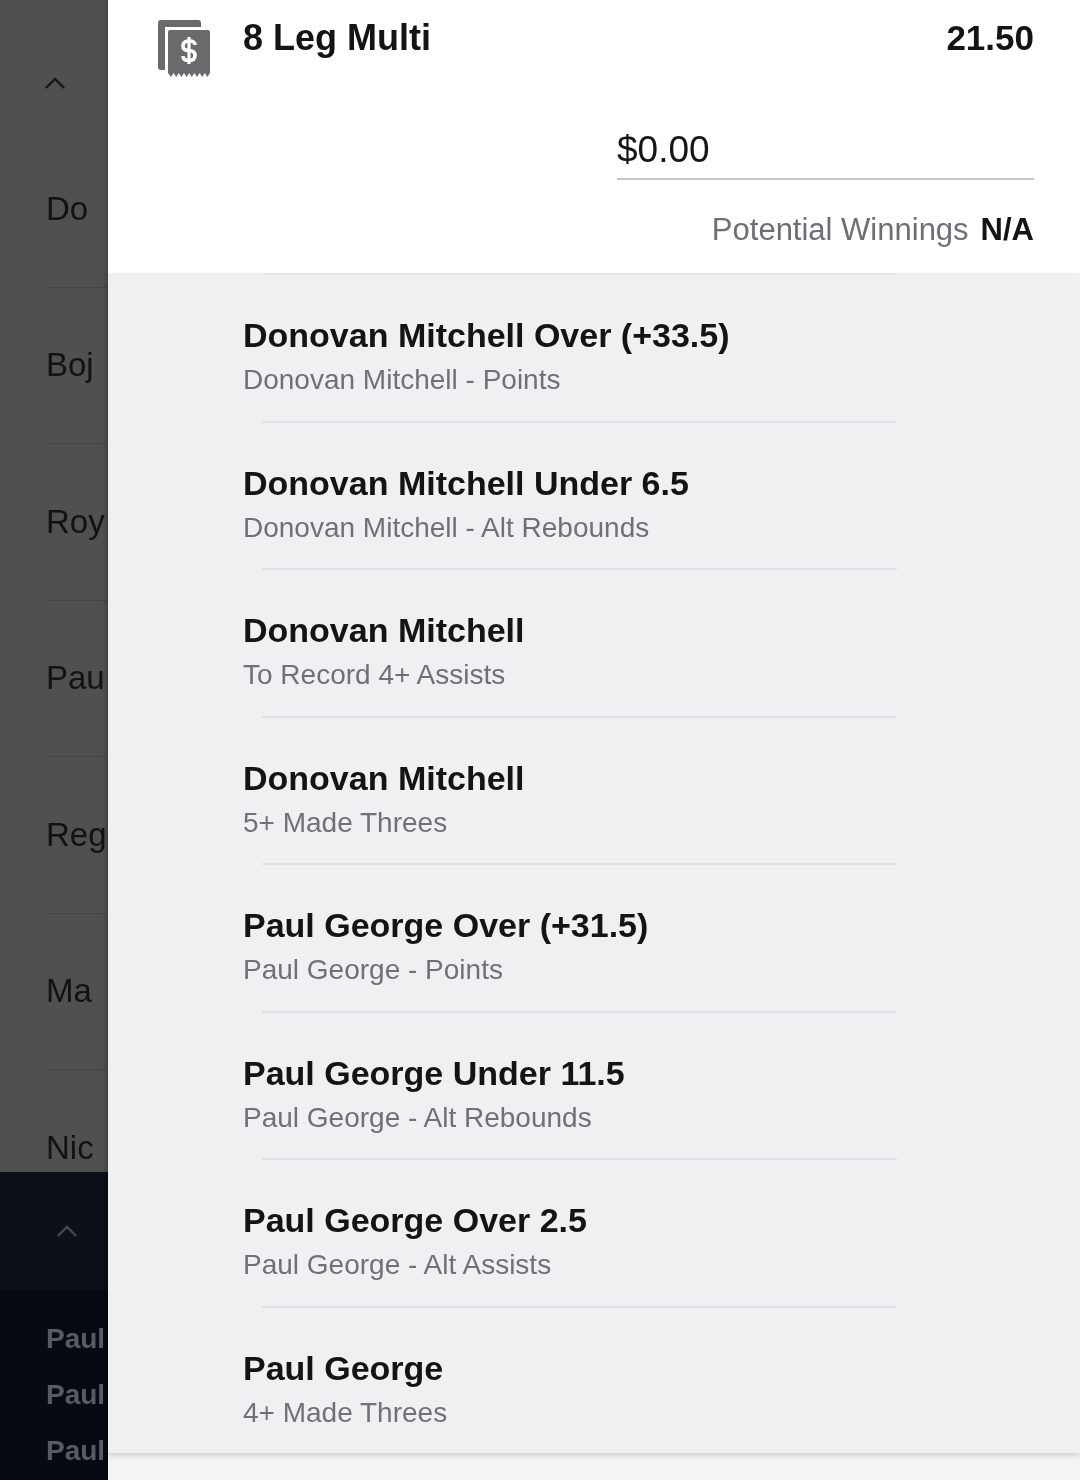 The image size is (1080, 1480). I want to click on leg-market: Paul George - Alt Rebounds, so click(417, 1117).